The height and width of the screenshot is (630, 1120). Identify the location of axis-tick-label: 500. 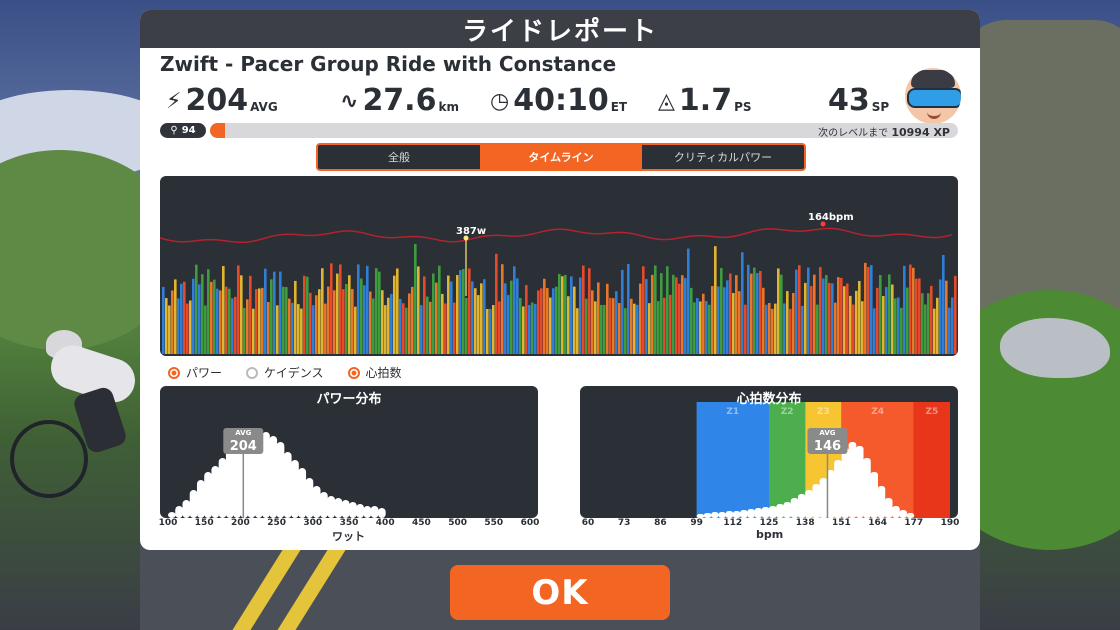
(457, 523).